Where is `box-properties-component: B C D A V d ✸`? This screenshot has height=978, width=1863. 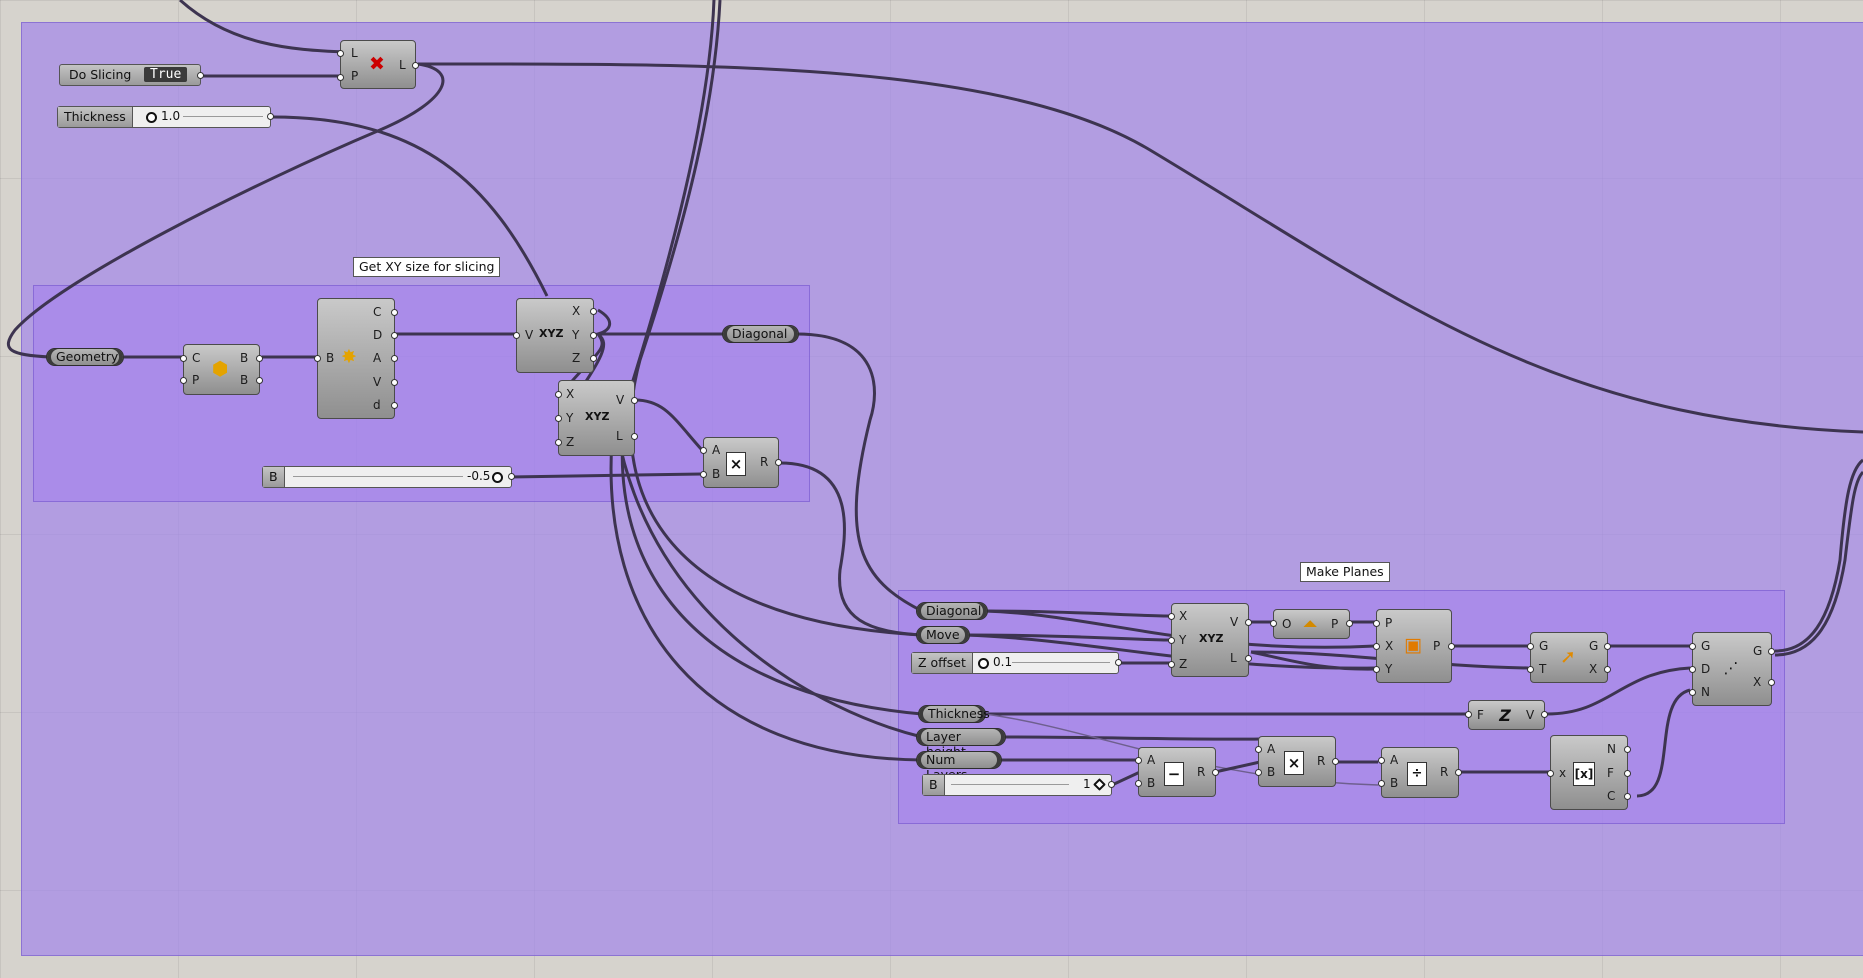 box-properties-component: B C D A V d ✸ is located at coordinates (356, 358).